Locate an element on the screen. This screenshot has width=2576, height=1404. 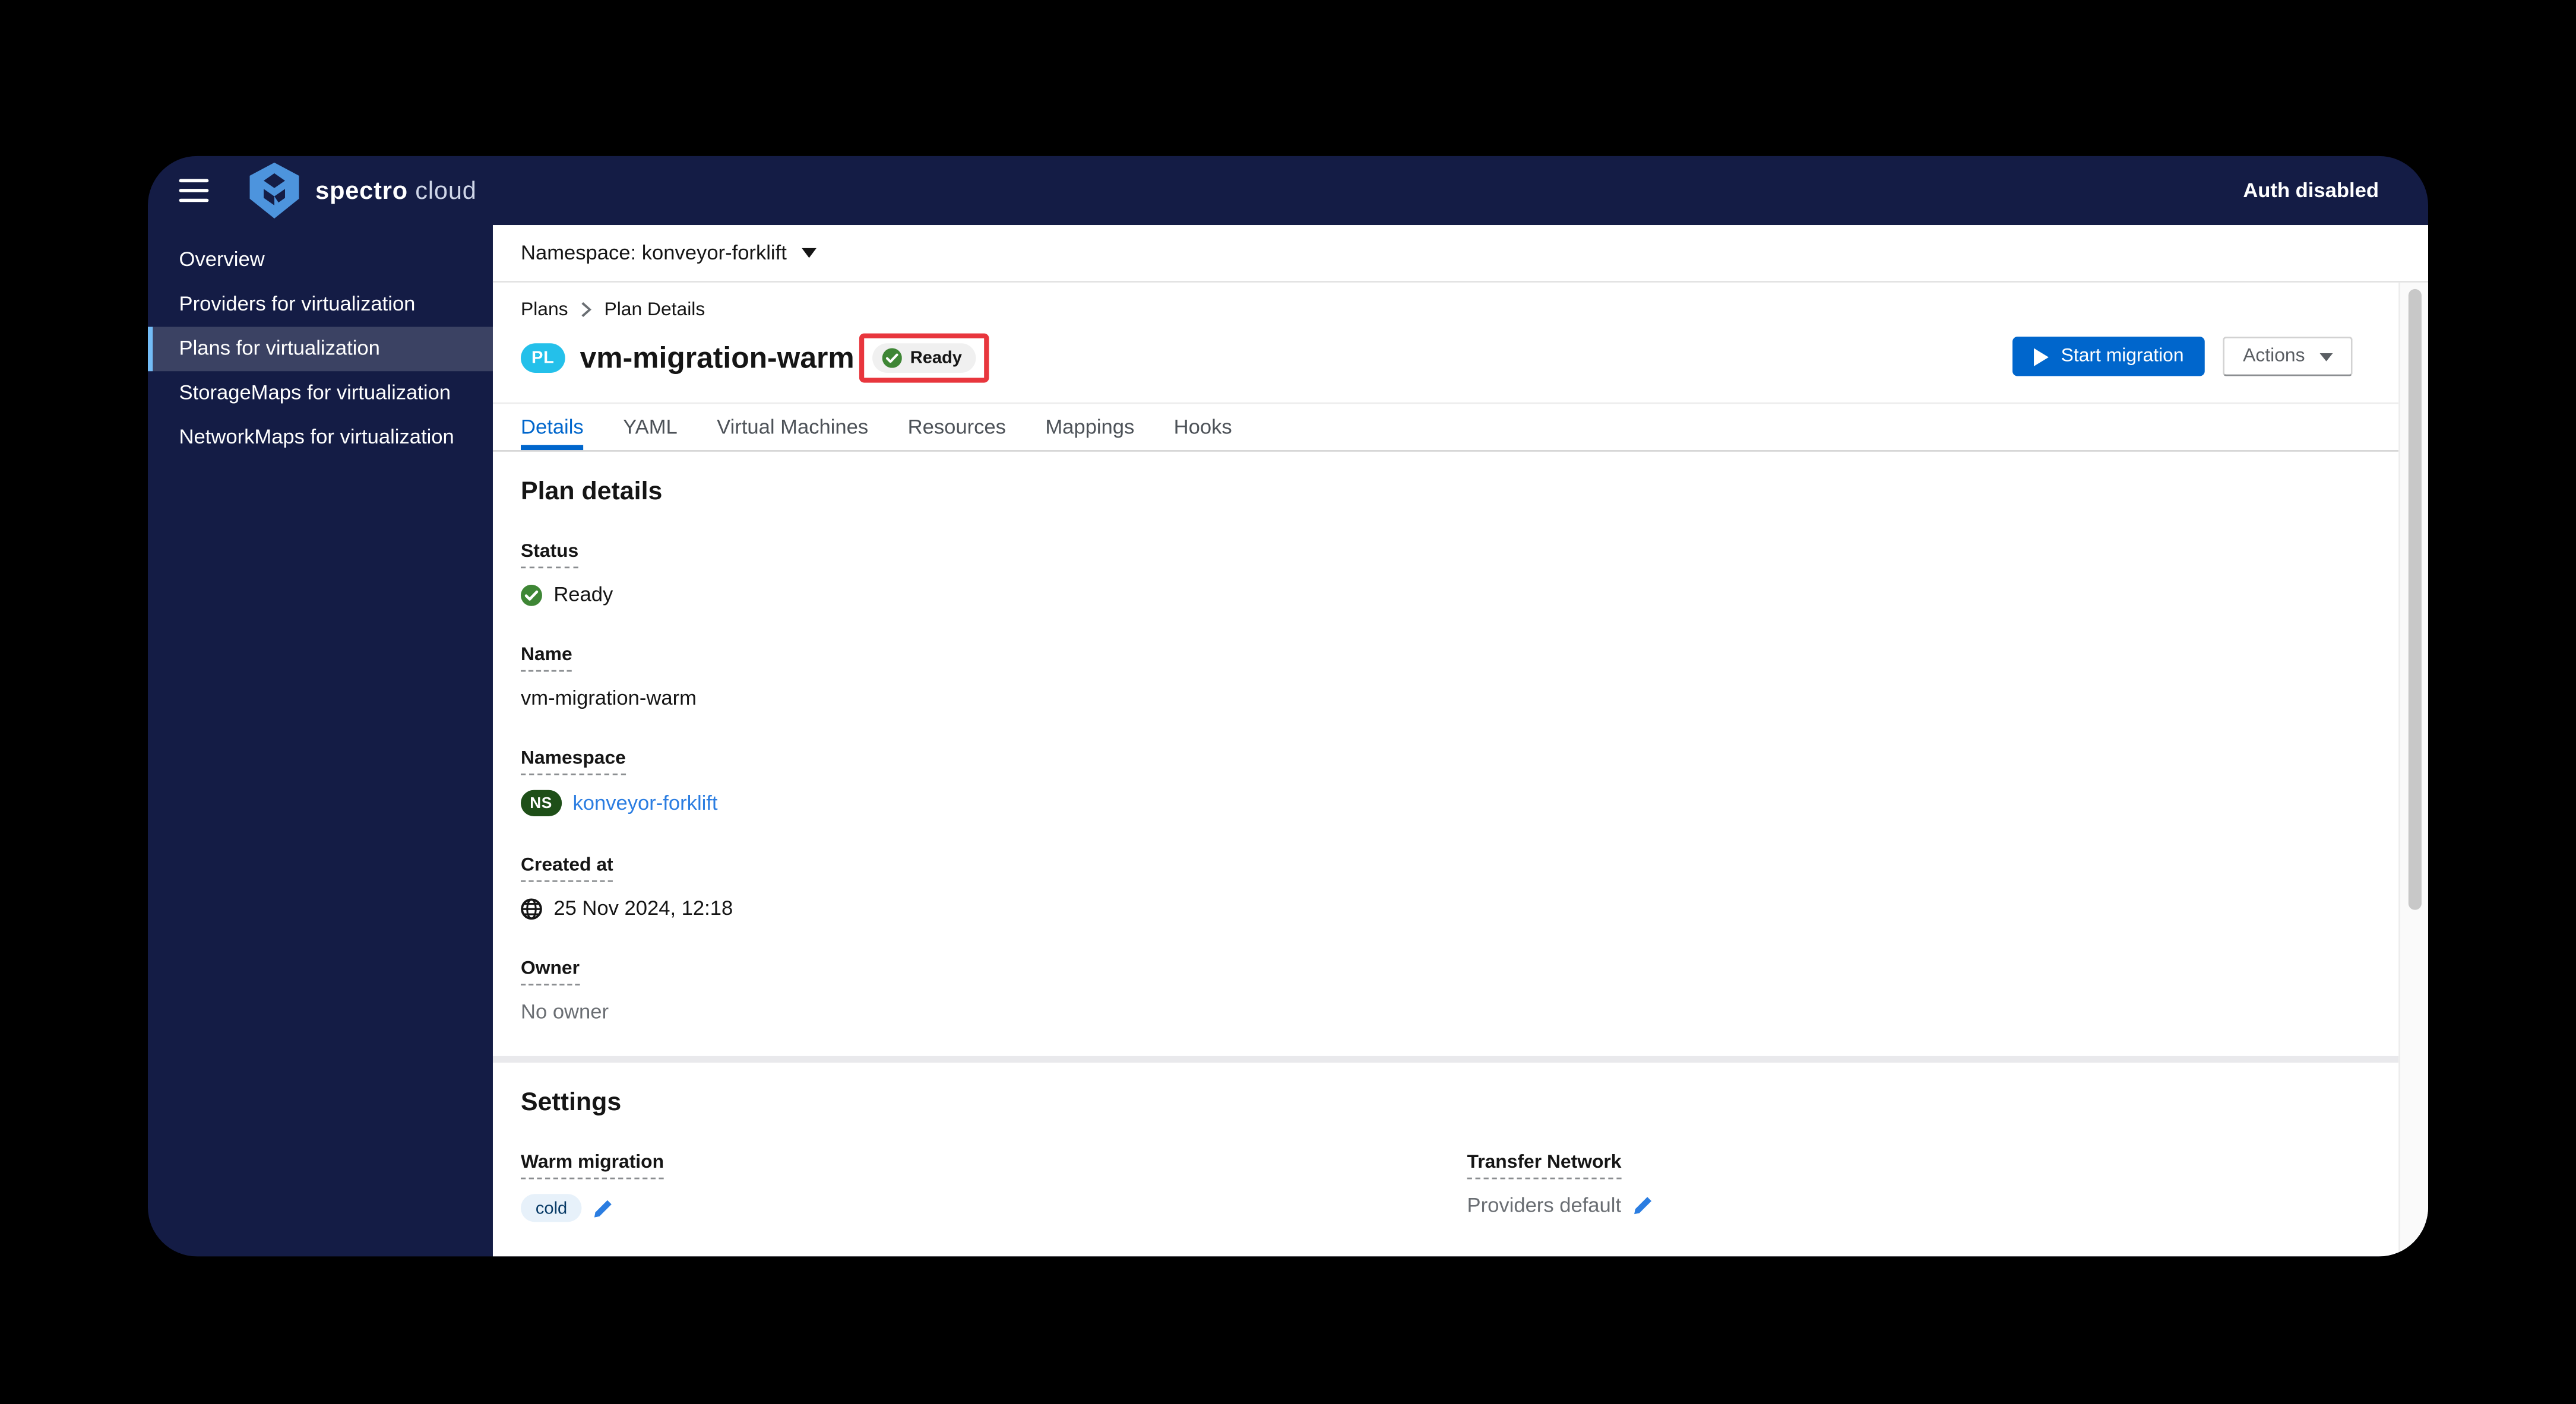
transfer-network-label: Transfer Network is located at coordinates (1544, 1166).